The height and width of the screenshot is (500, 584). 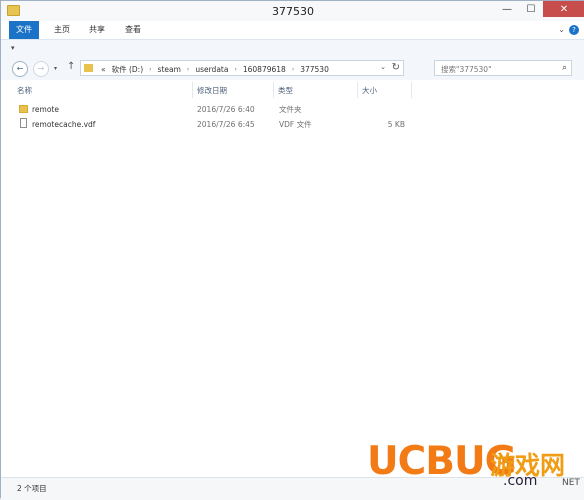 What do you see at coordinates (292, 48) in the screenshot?
I see `quick-access-toolbar: ▾` at bounding box center [292, 48].